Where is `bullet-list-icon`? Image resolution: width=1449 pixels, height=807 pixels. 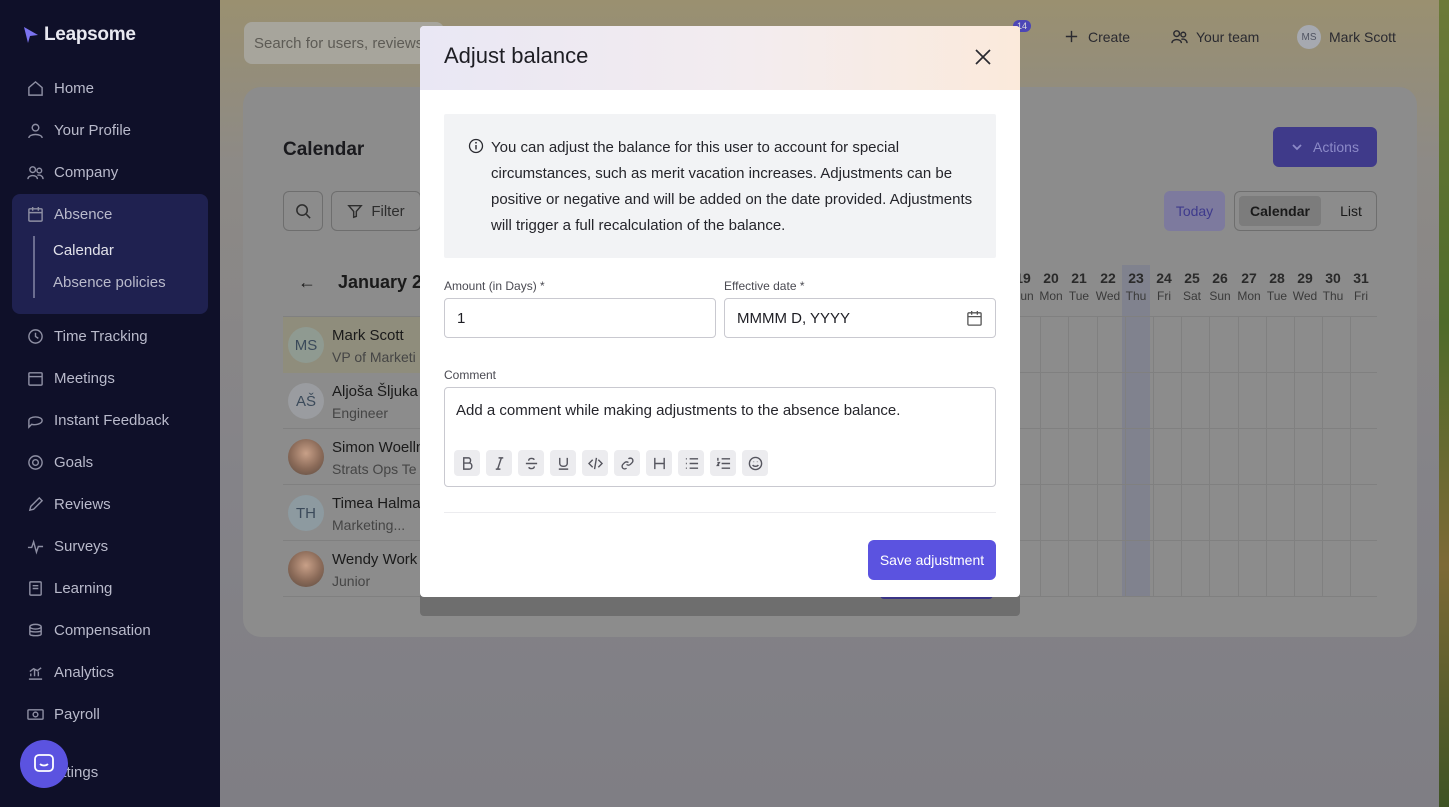
bullet-list-icon is located at coordinates (691, 463).